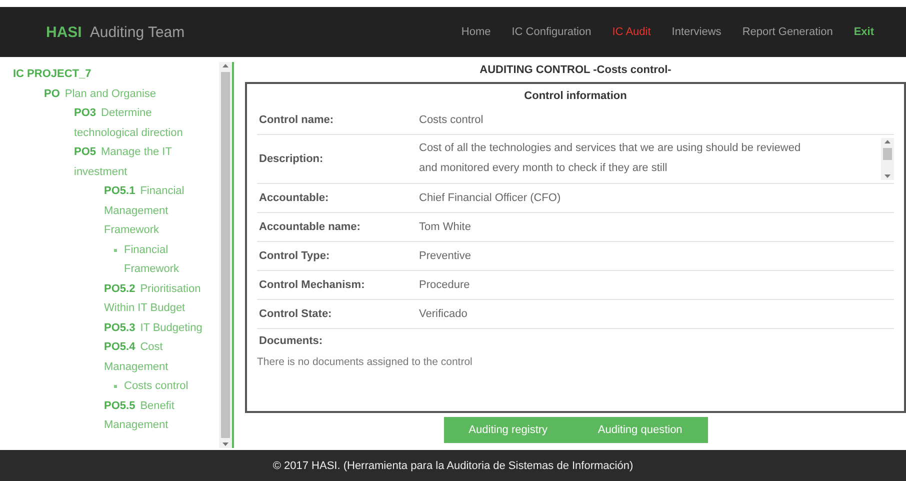 This screenshot has width=906, height=481. I want to click on nav-link: Interviews, so click(697, 32).